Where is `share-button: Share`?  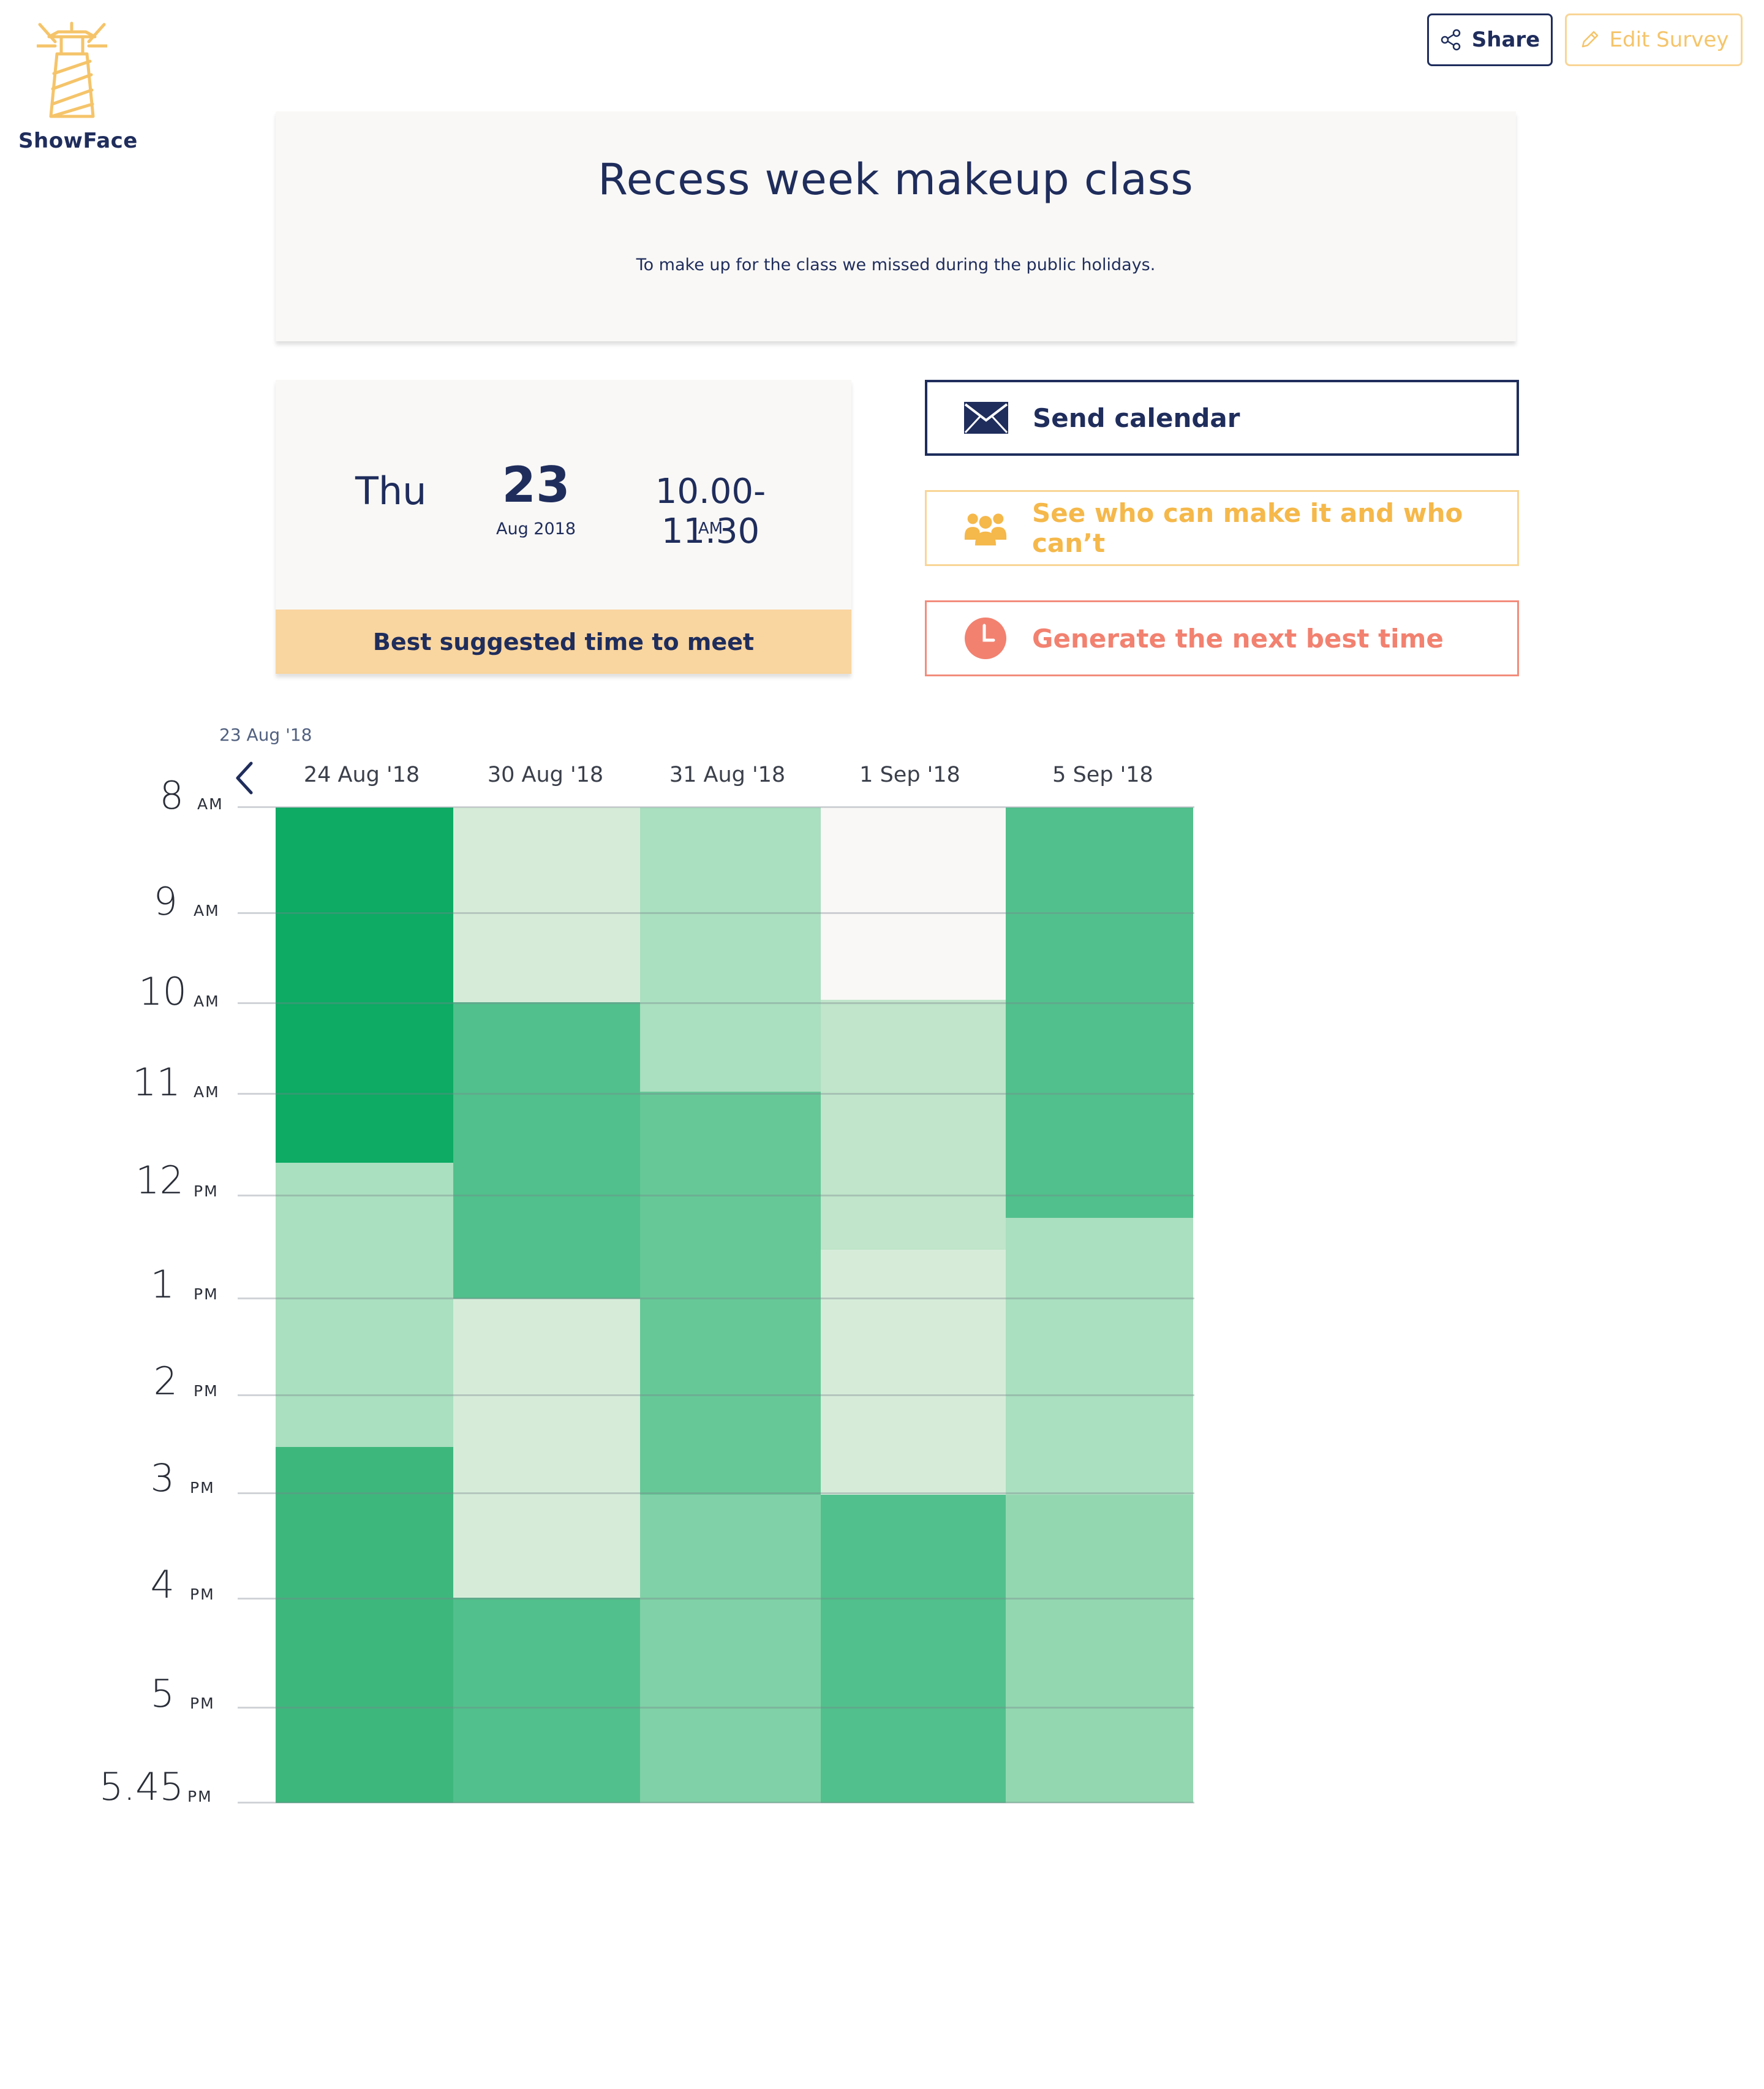
share-button: Share is located at coordinates (1490, 39).